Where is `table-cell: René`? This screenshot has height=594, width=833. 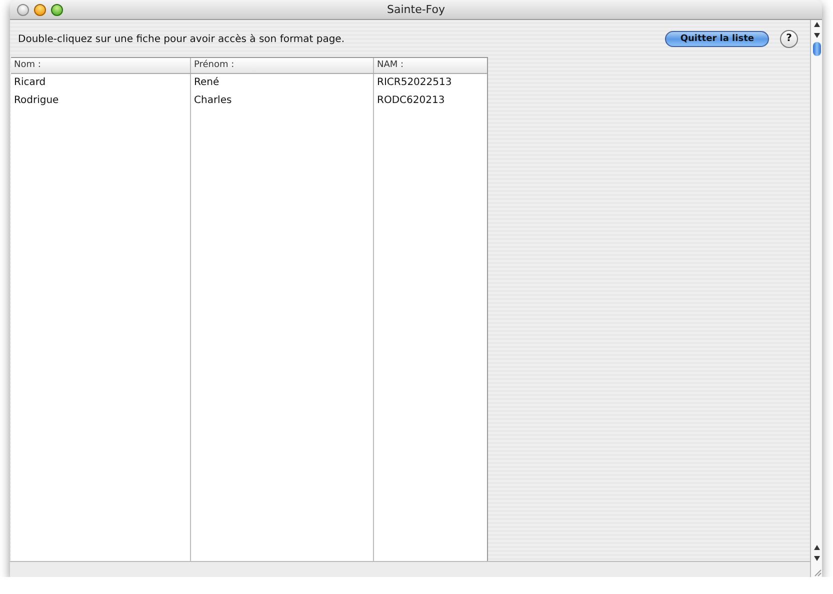 table-cell: René is located at coordinates (282, 83).